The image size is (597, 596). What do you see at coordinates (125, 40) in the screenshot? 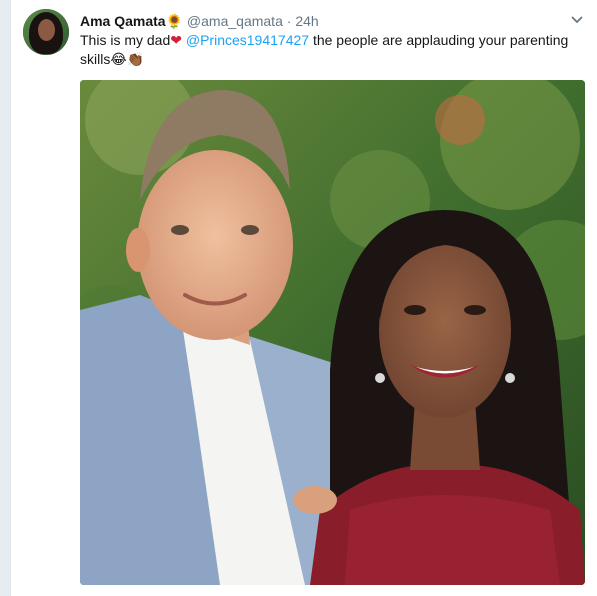
I see `tweet-text-part1: This is my dad` at bounding box center [125, 40].